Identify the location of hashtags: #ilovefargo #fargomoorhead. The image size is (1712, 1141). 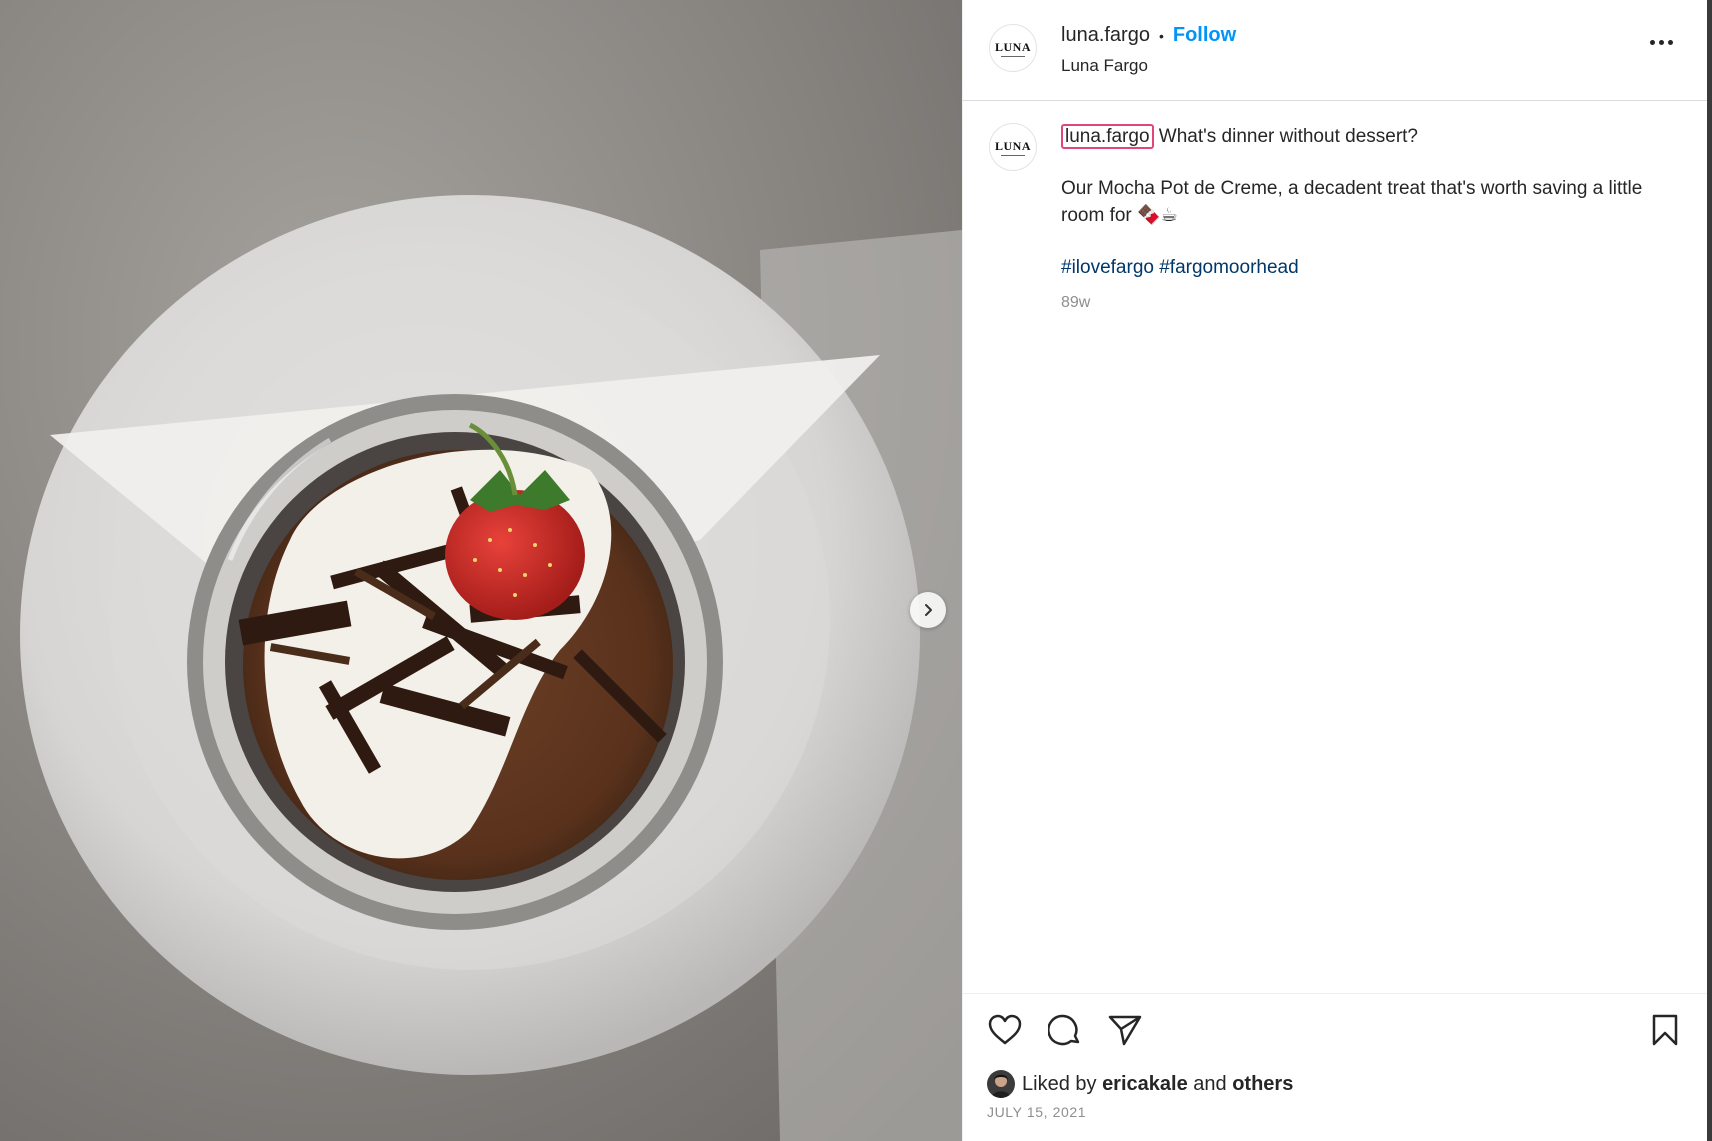
(1361, 267).